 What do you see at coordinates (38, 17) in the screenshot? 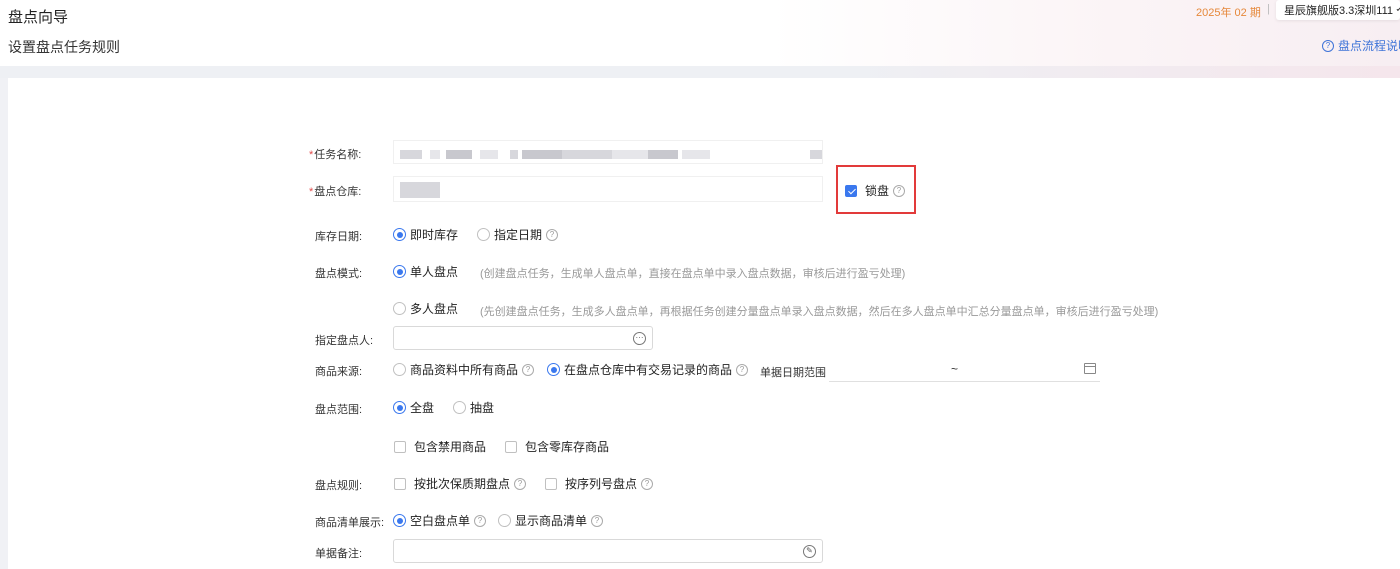
I see `page-title: 盘点向导` at bounding box center [38, 17].